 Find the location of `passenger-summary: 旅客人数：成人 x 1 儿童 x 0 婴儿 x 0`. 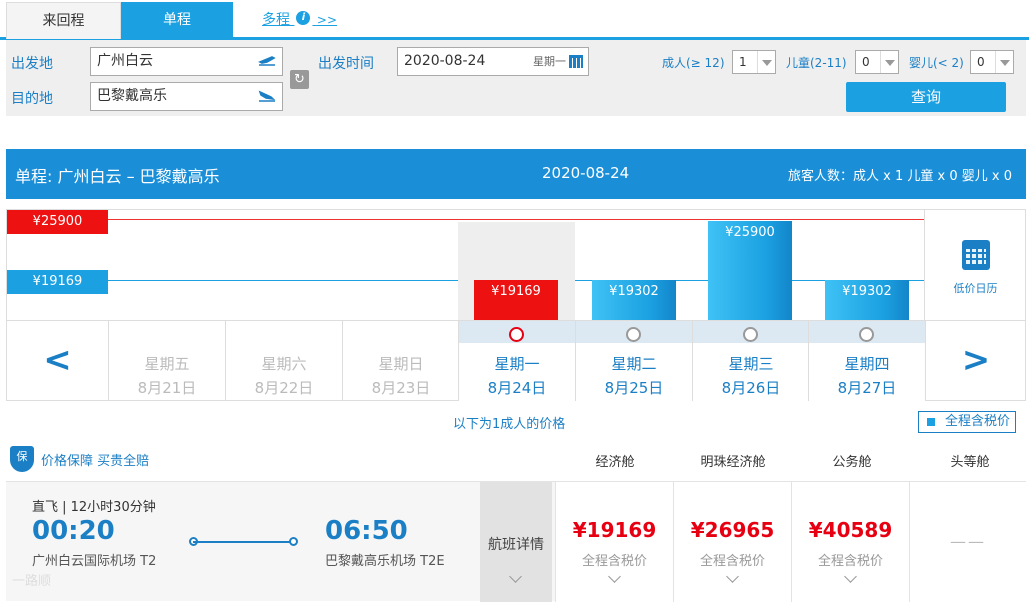

passenger-summary: 旅客人数：成人 x 1 儿童 x 0 婴儿 x 0 is located at coordinates (900, 176).